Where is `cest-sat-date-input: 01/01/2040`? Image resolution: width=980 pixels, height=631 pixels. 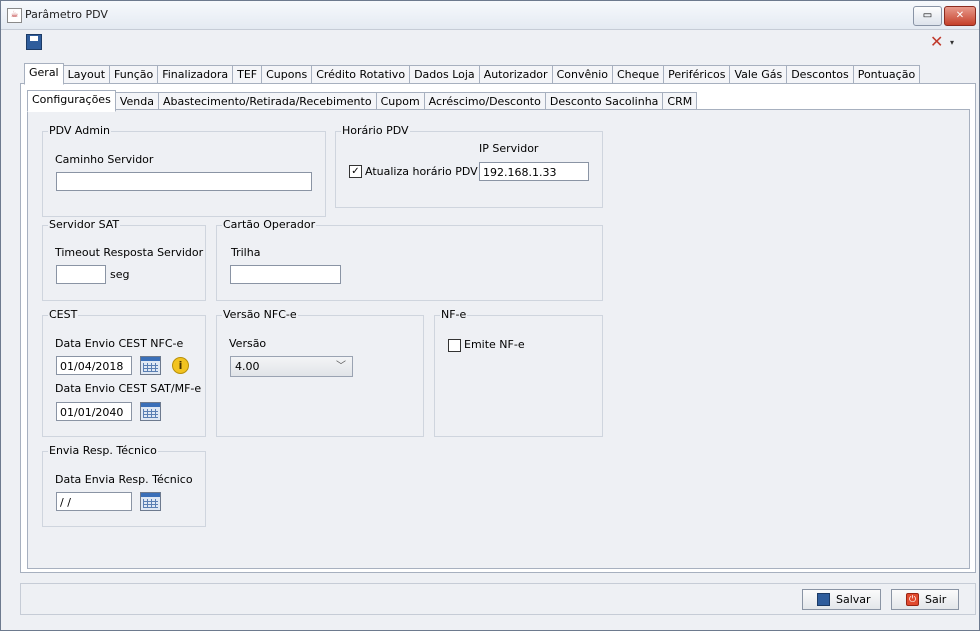 cest-sat-date-input: 01/01/2040 is located at coordinates (94, 411).